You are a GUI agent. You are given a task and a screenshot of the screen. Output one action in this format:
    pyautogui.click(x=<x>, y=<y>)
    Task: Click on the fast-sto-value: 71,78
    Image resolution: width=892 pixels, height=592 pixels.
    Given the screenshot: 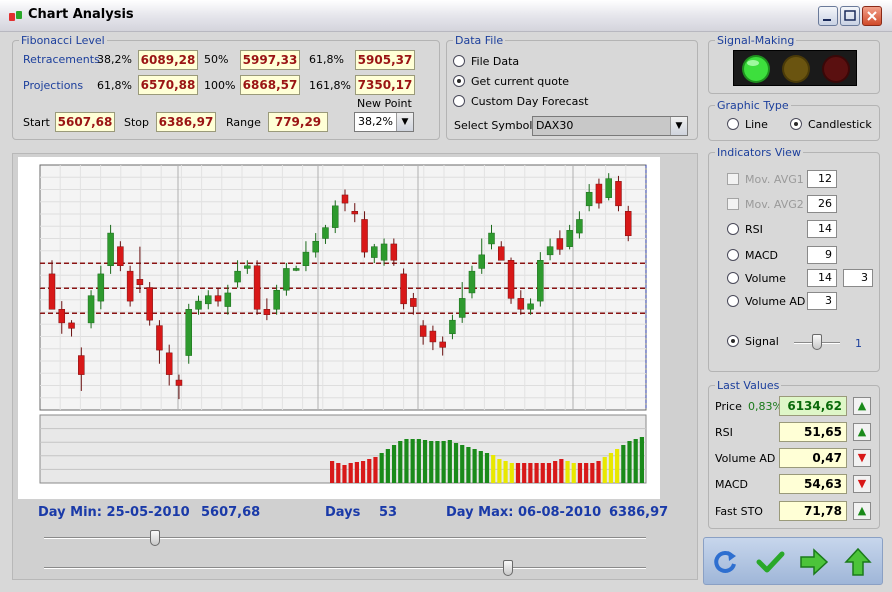 What is the action you would take?
    pyautogui.click(x=813, y=511)
    